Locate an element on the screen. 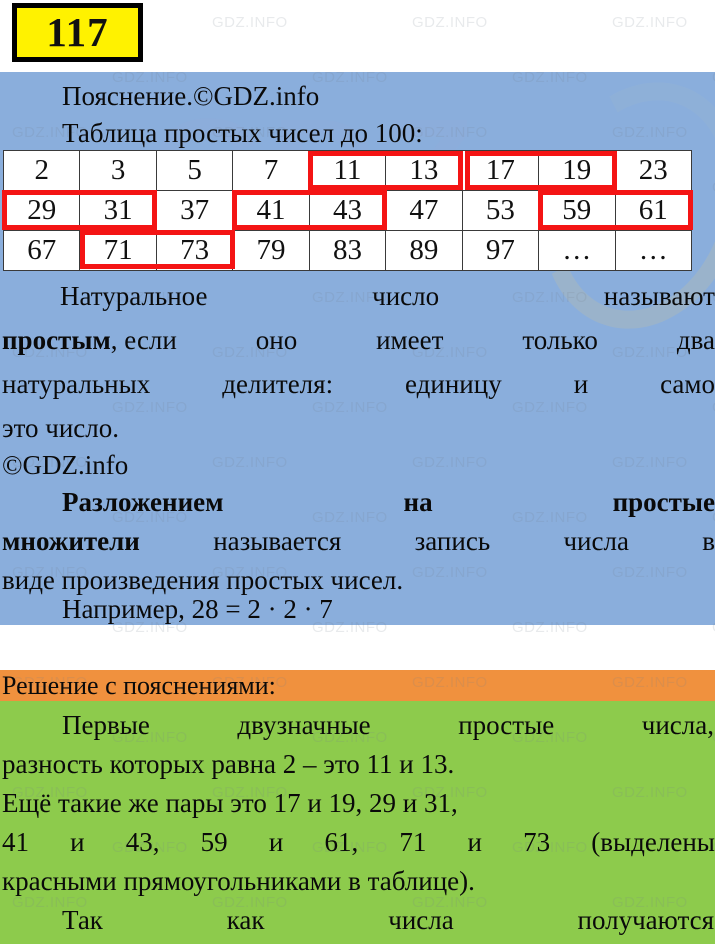 The width and height of the screenshot is (715, 944). text-fragment: натуральных is located at coordinates (76, 384).